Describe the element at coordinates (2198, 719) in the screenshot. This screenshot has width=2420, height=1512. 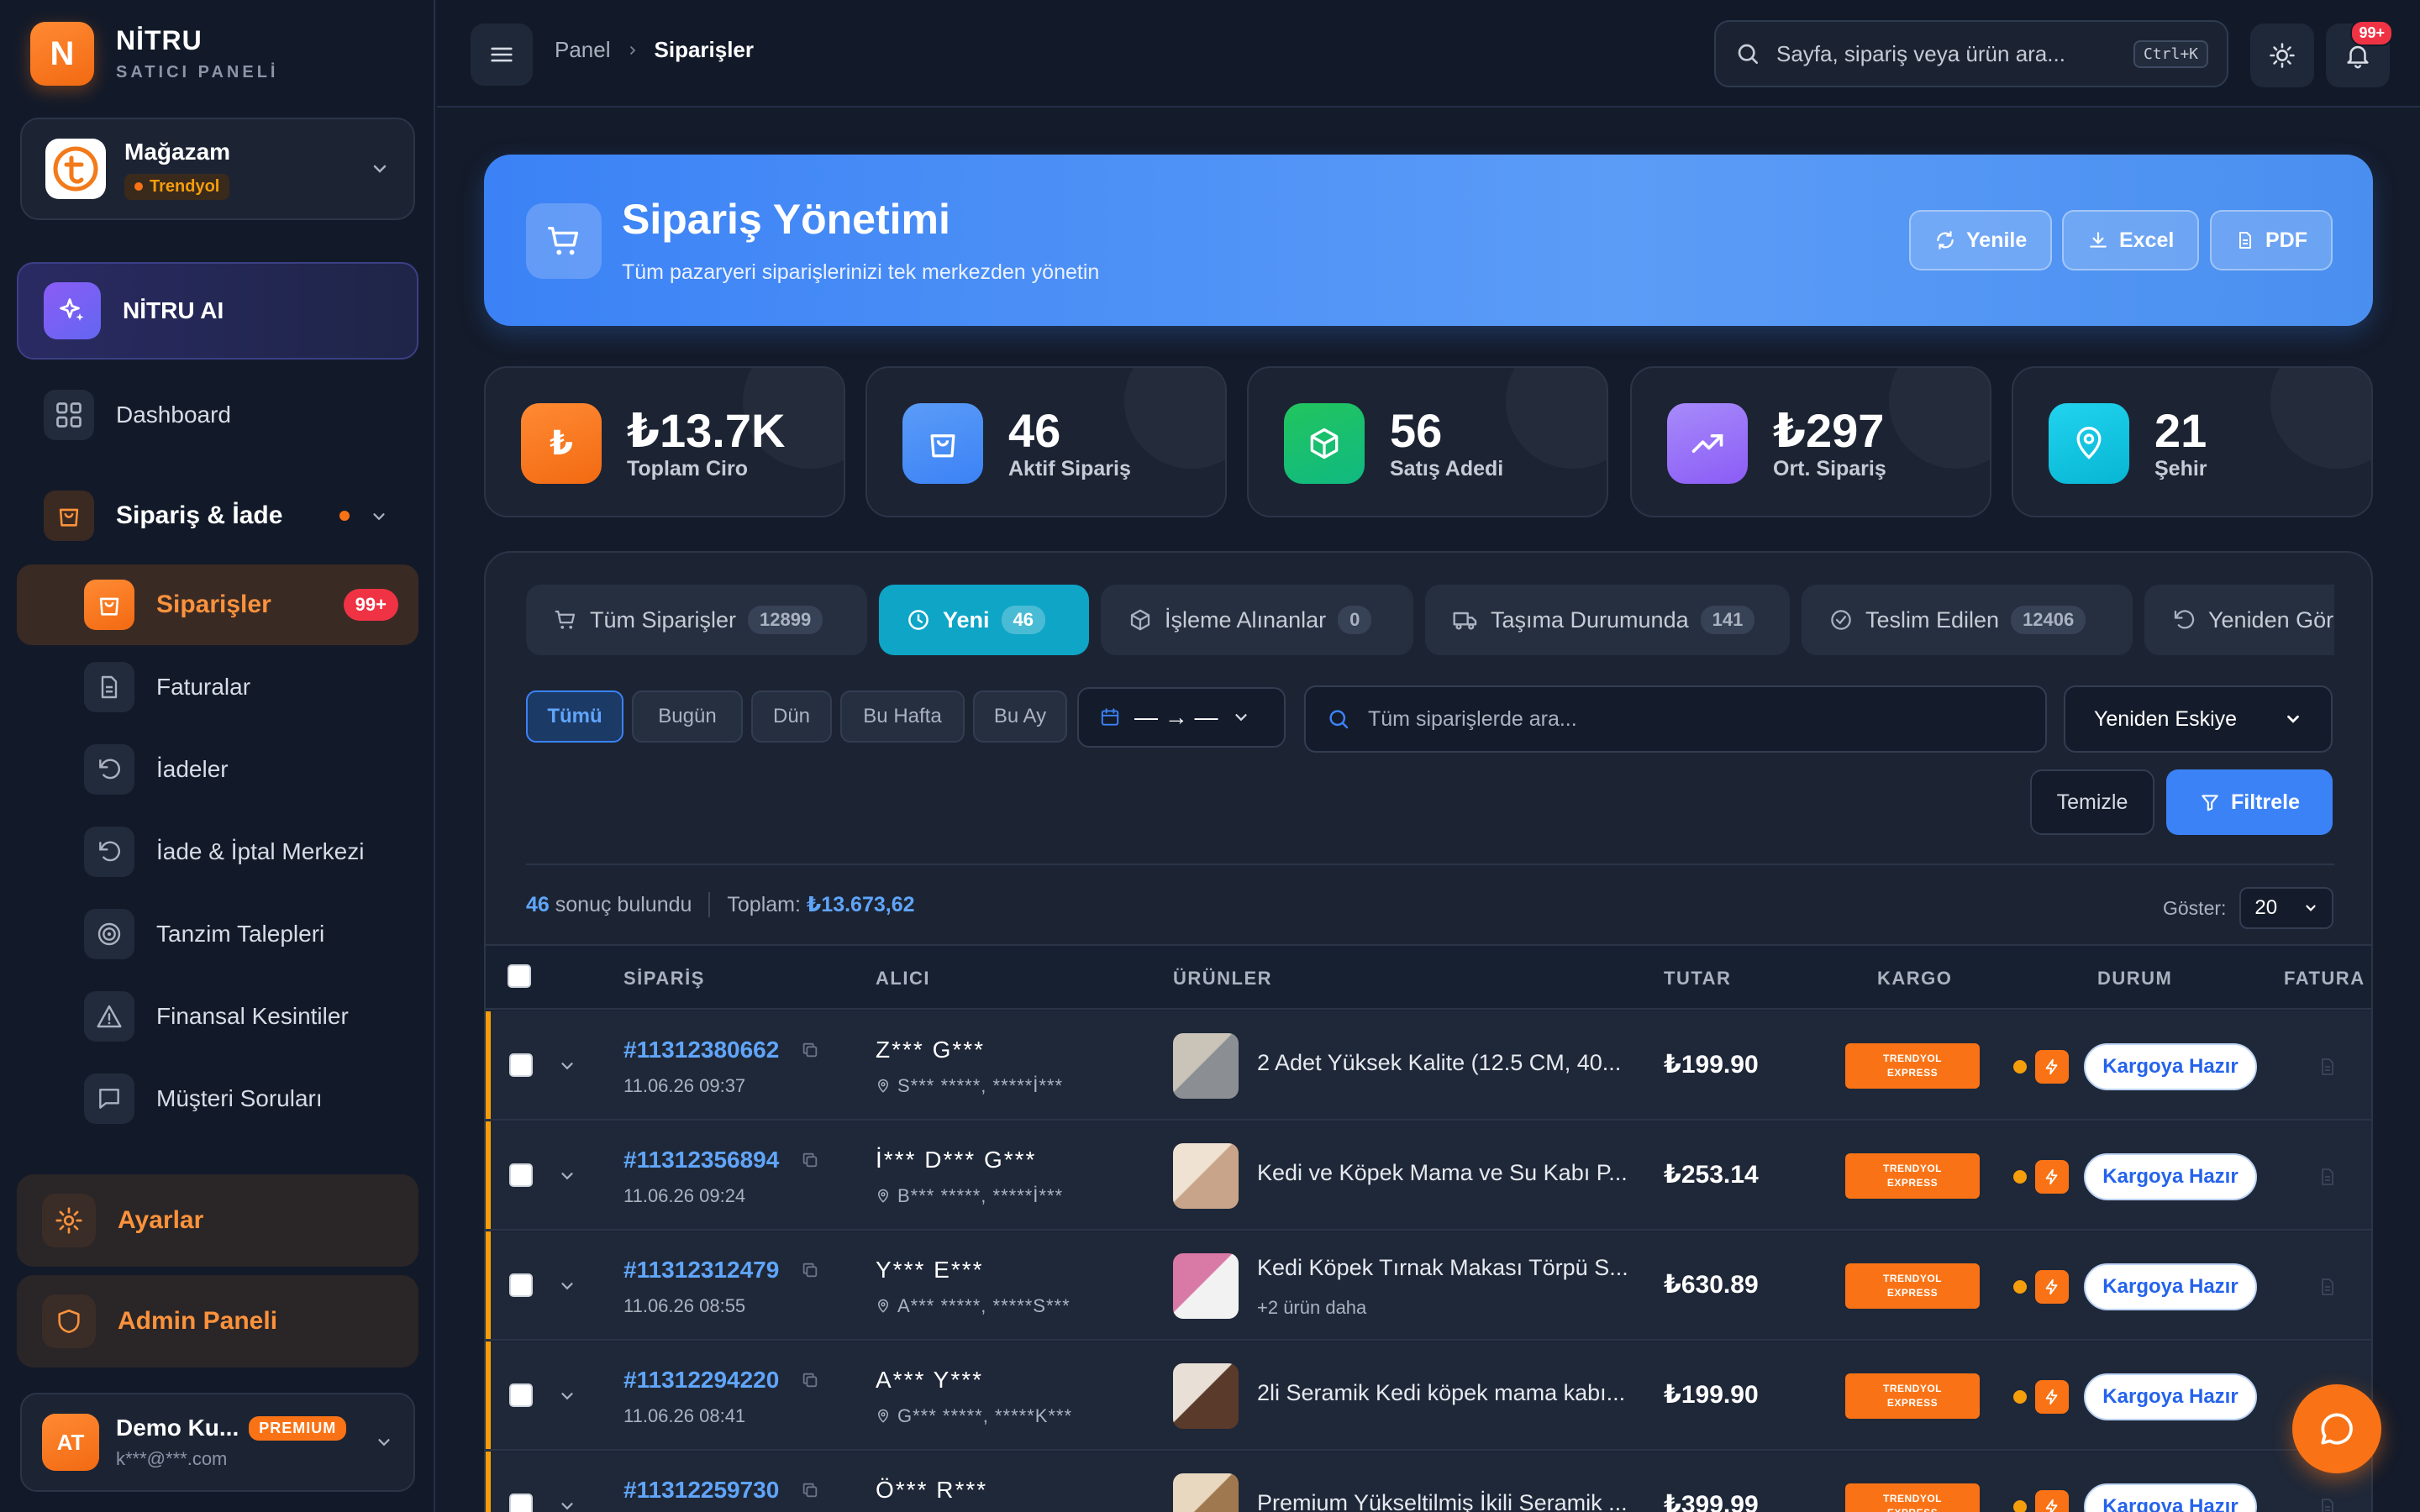
I see `sort-select: Yeniden Eskiye` at that location.